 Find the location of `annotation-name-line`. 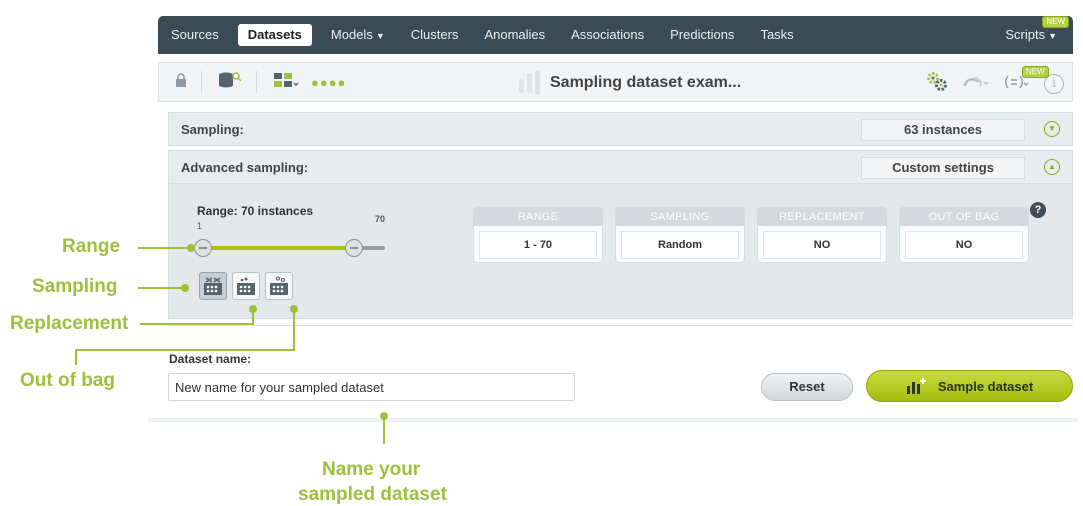

annotation-name-line is located at coordinates (384, 430).